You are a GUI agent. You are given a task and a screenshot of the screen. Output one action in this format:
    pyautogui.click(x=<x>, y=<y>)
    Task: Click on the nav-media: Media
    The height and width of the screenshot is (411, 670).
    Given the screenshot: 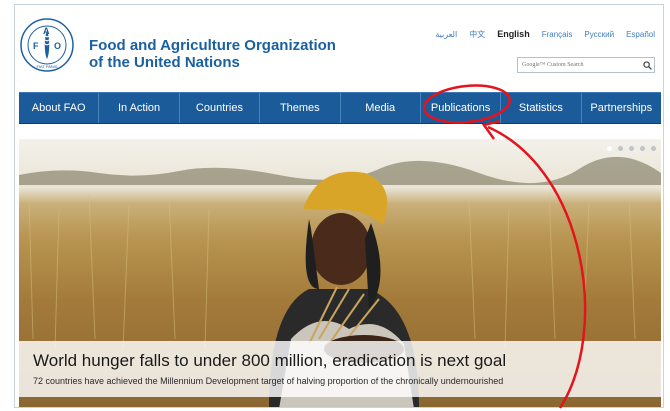 What is the action you would take?
    pyautogui.click(x=381, y=108)
    